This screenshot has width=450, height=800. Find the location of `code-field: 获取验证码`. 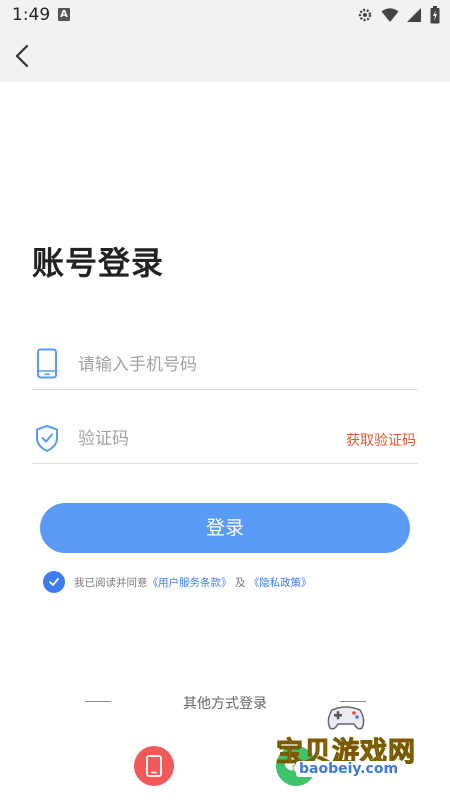

code-field: 获取验证码 is located at coordinates (225, 440).